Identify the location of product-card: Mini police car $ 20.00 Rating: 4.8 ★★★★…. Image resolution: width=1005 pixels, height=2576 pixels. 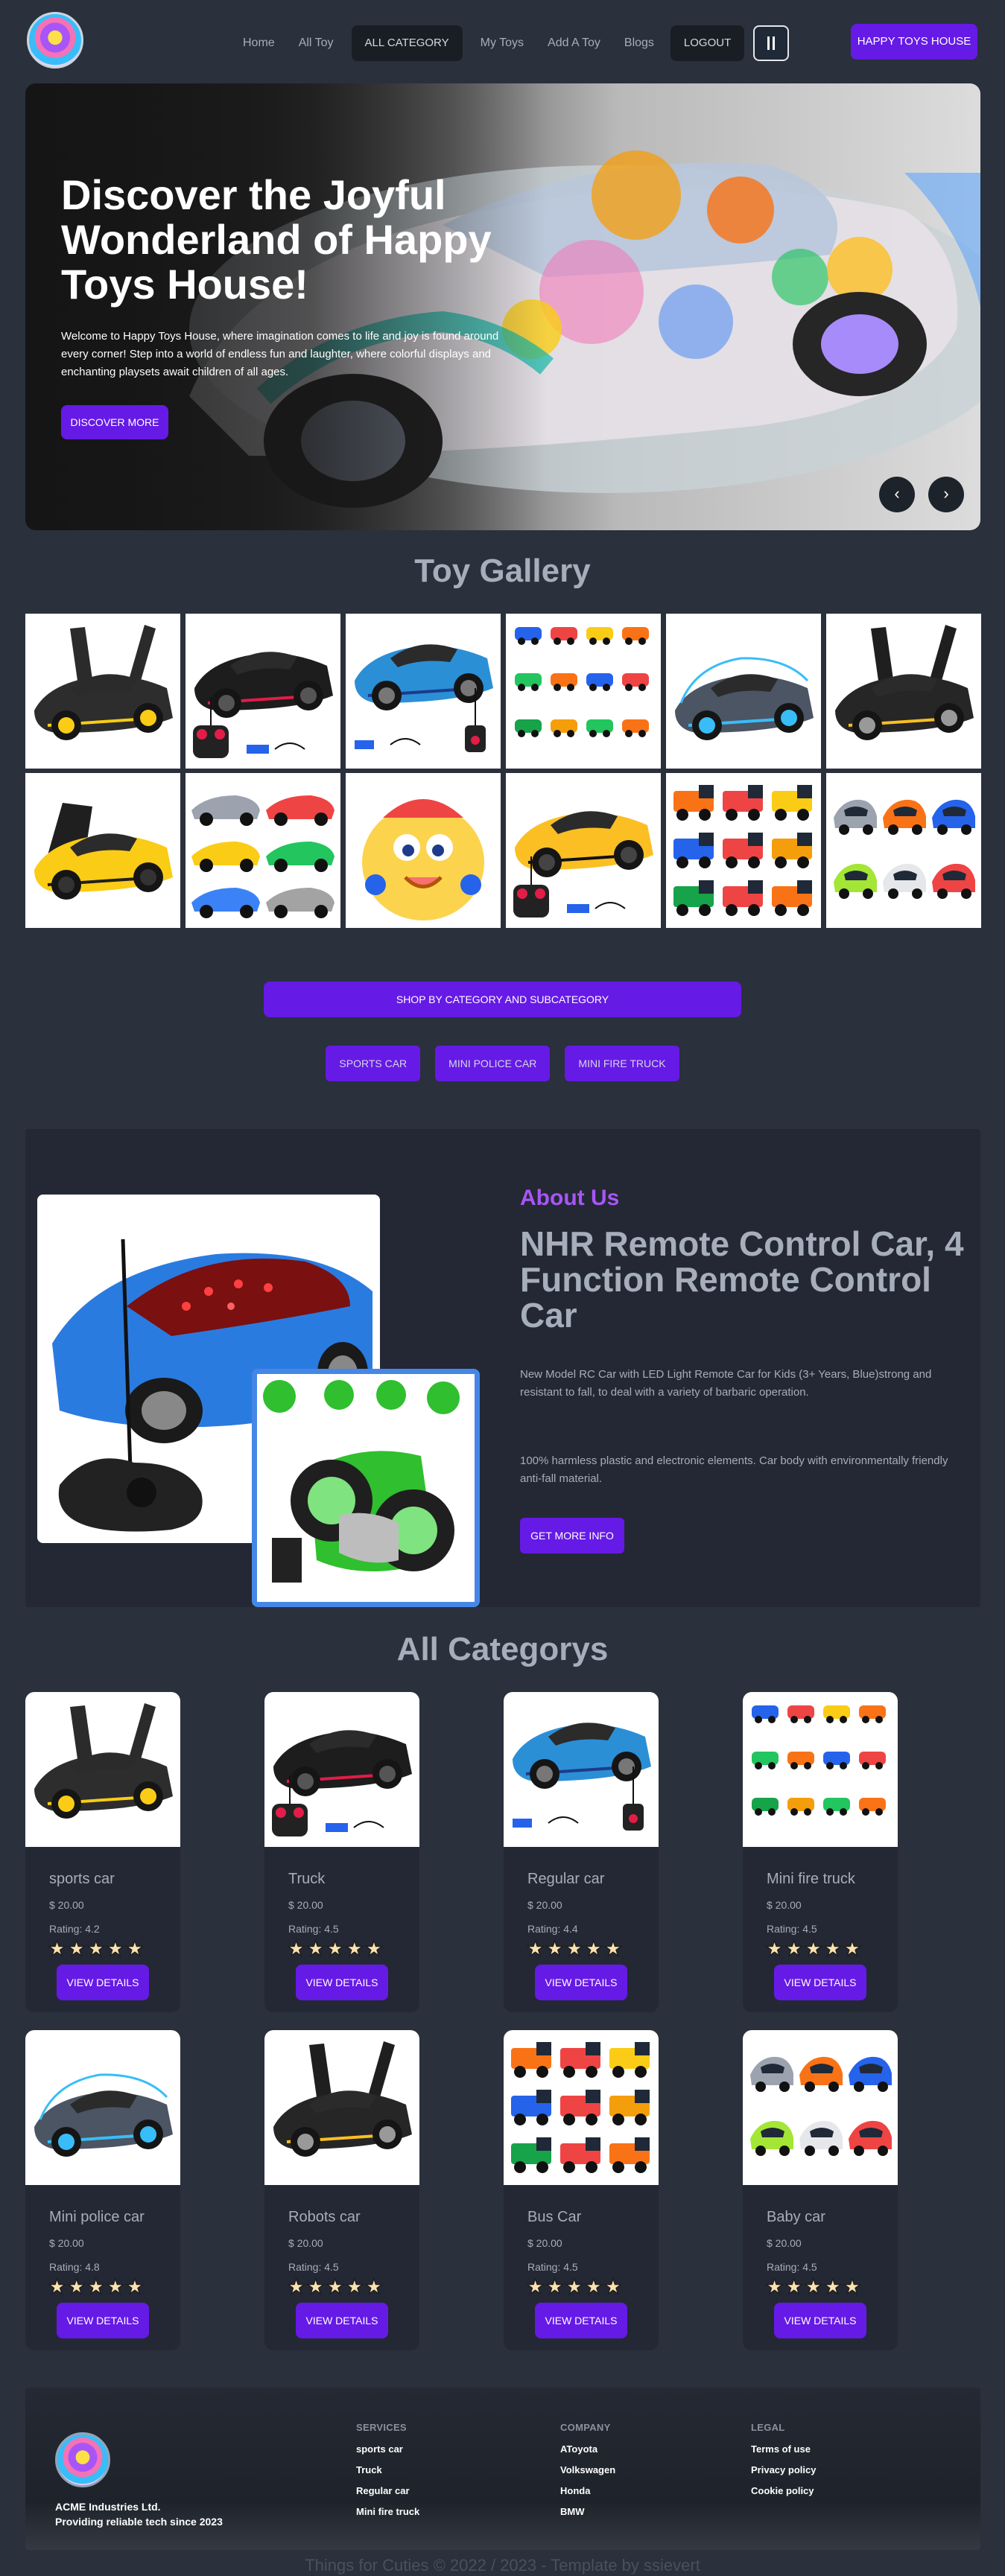
(102, 2190).